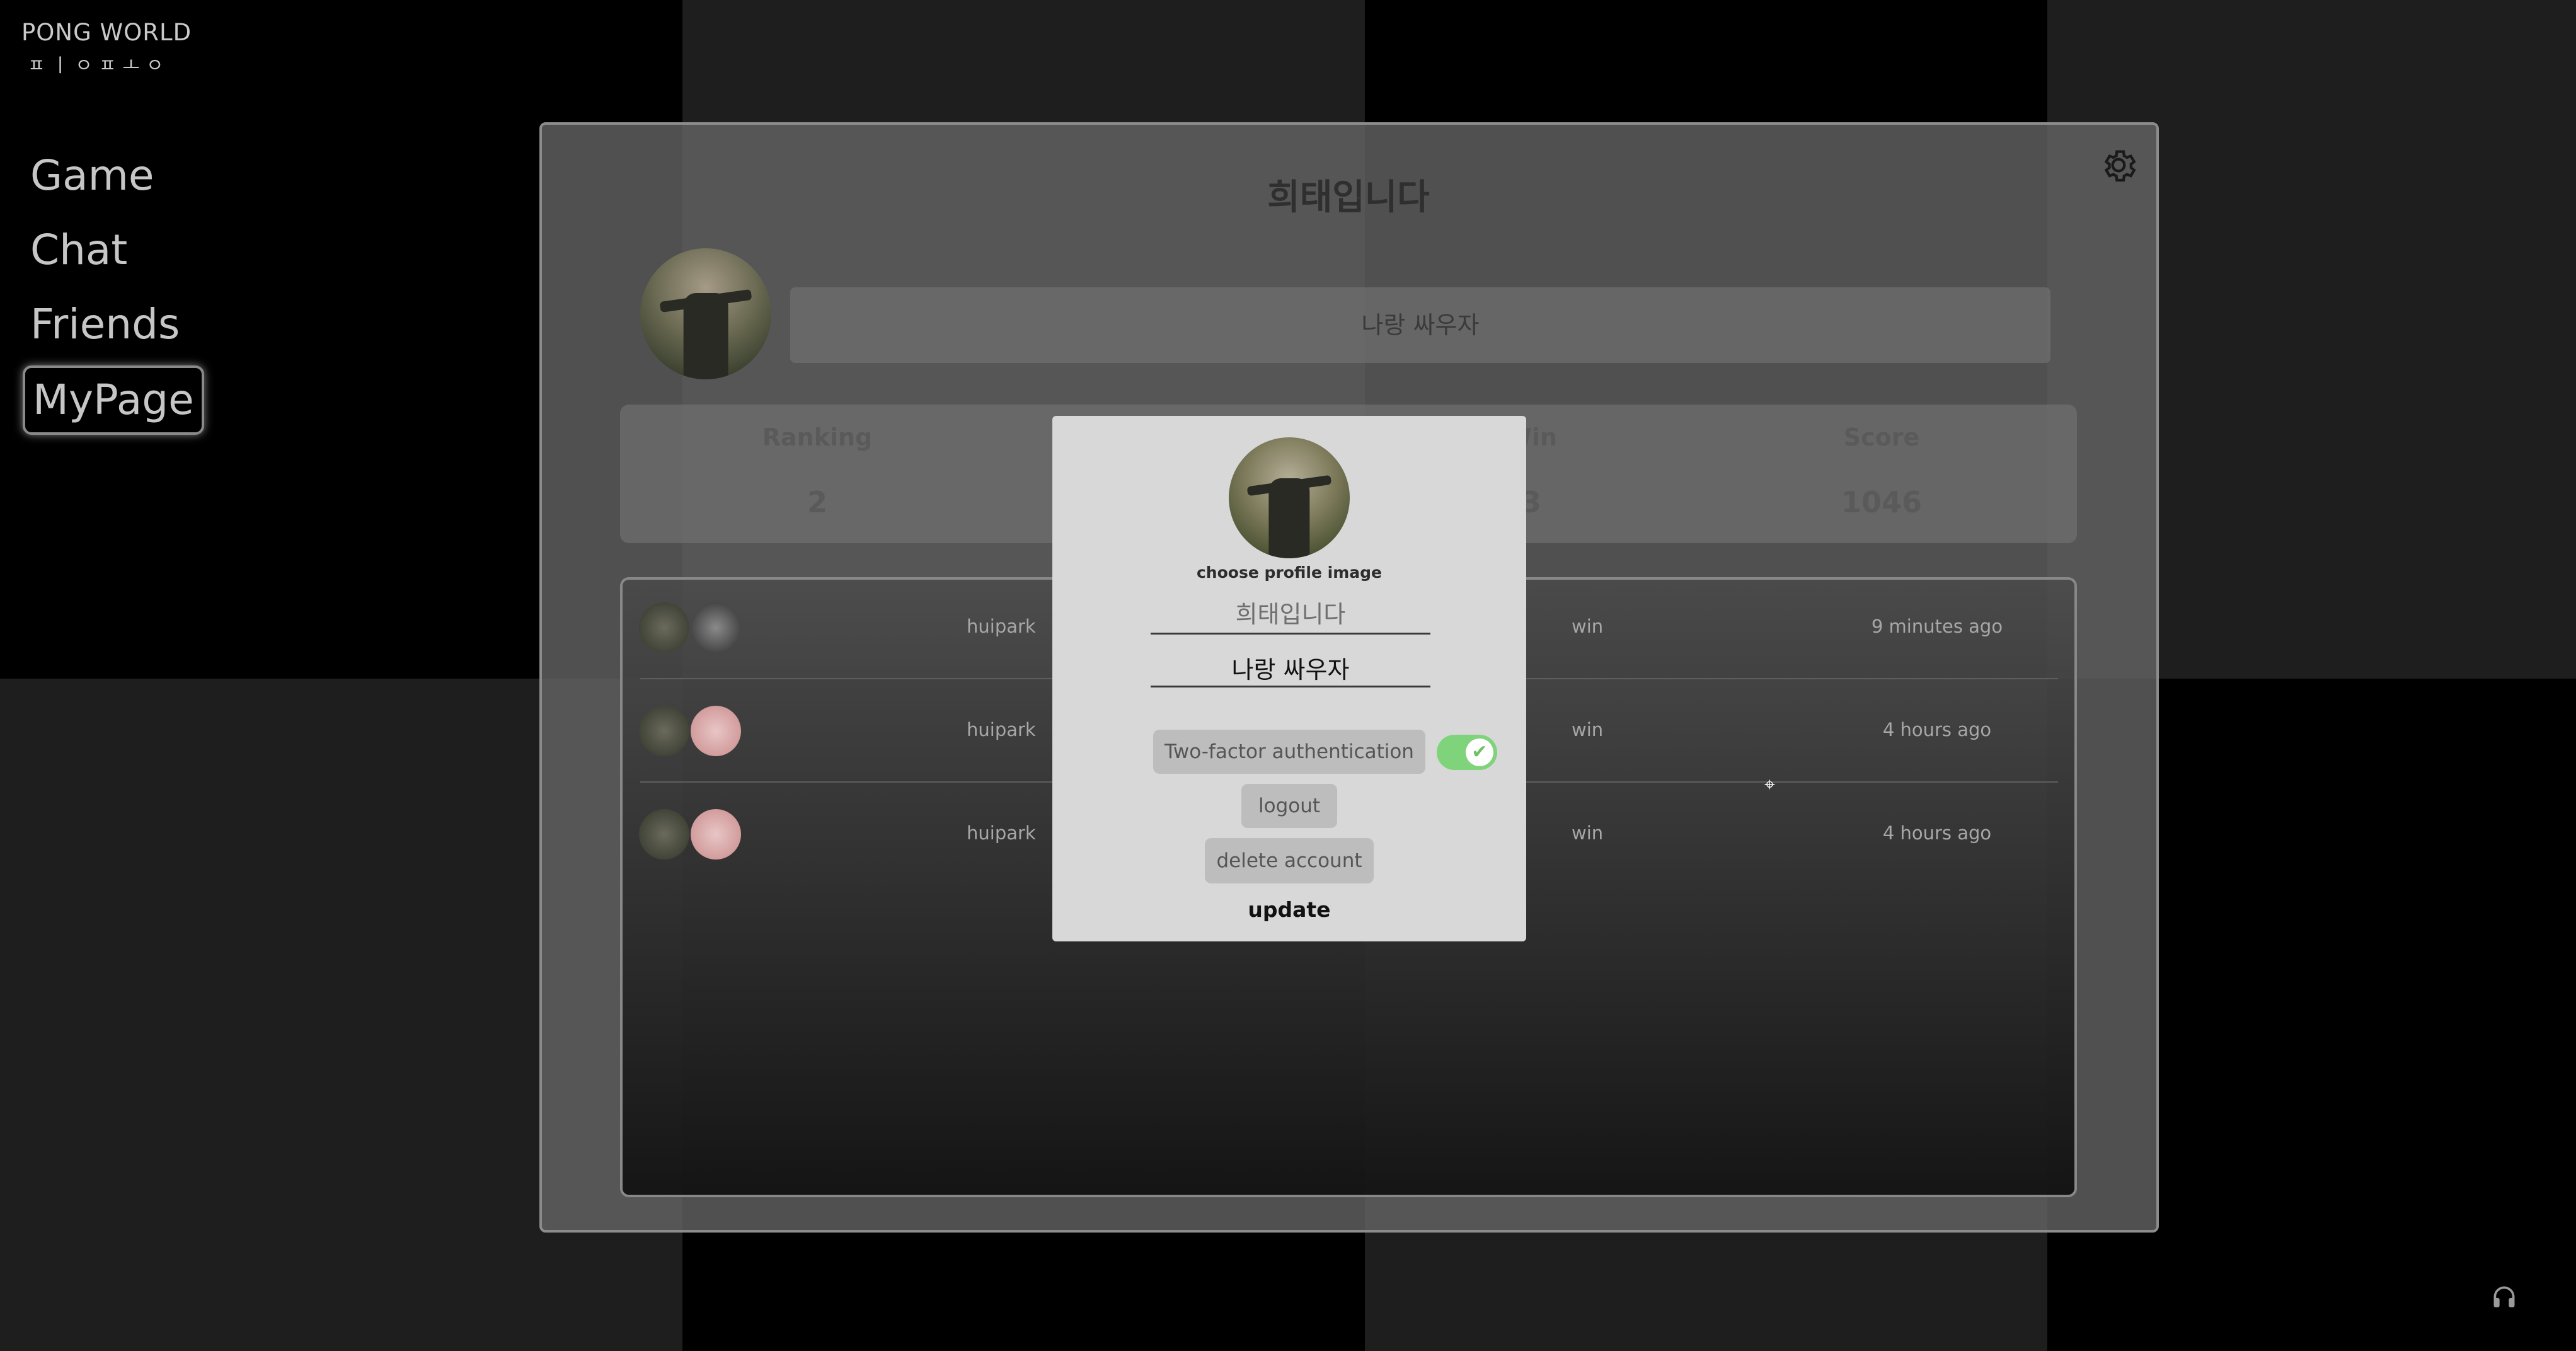 The width and height of the screenshot is (2576, 1351). I want to click on stat-score-label: Score, so click(1881, 437).